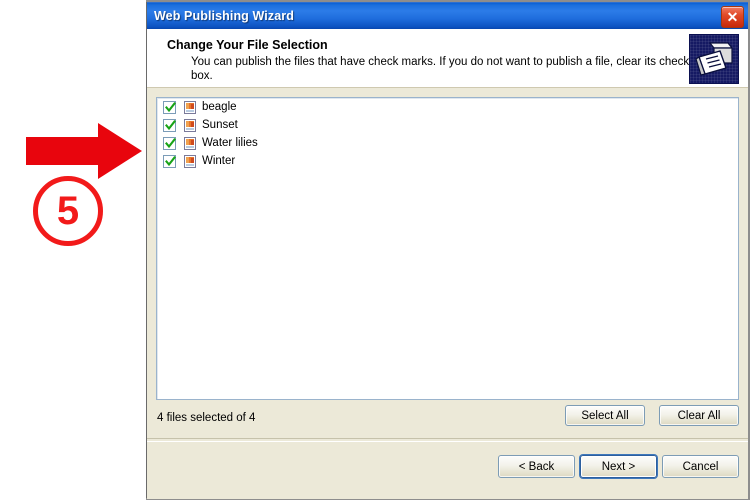  Describe the element at coordinates (230, 143) in the screenshot. I see `file-name: Water lilies` at that location.